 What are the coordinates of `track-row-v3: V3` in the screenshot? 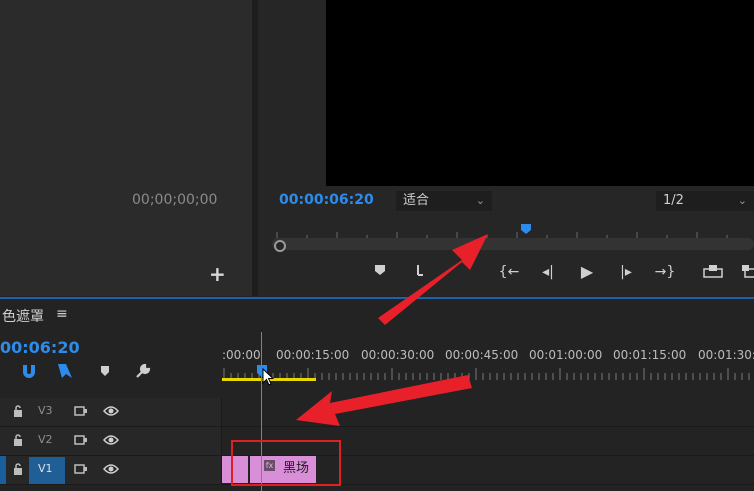 It's located at (377, 412).